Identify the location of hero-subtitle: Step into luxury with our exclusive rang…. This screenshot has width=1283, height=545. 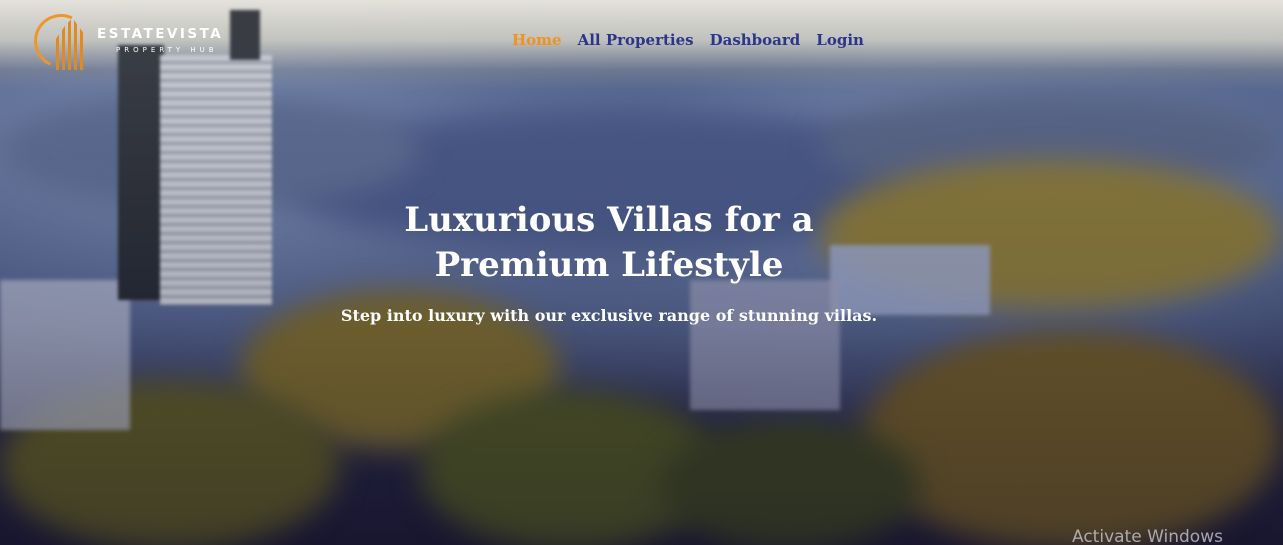
(609, 315).